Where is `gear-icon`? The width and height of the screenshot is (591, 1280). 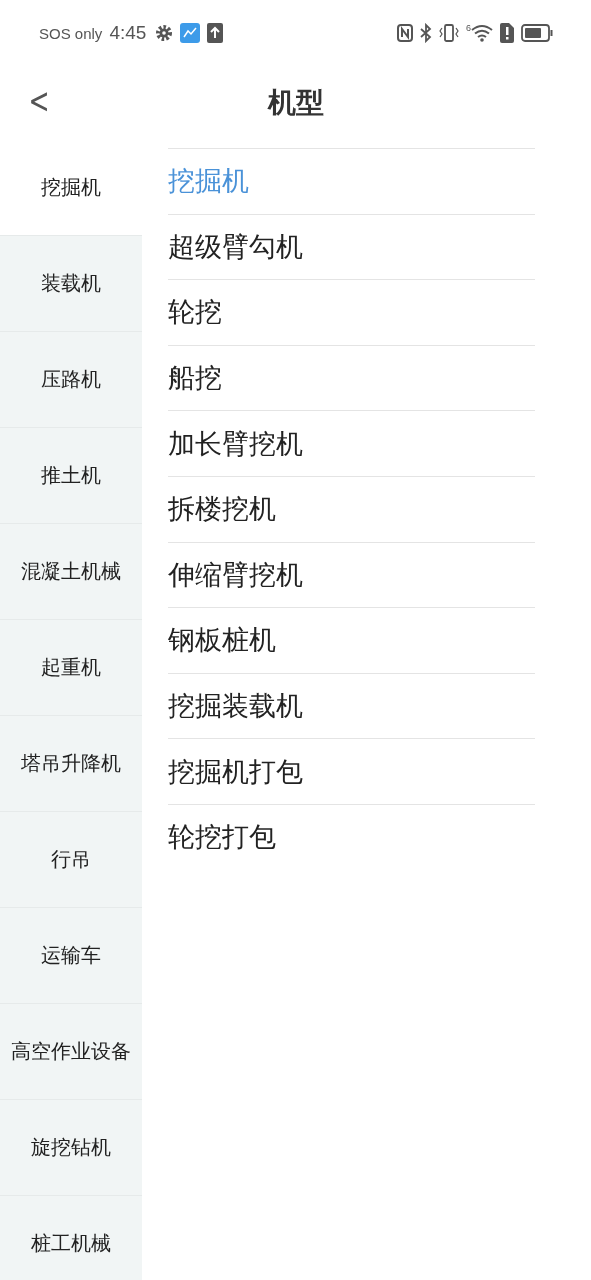
gear-icon is located at coordinates (164, 33).